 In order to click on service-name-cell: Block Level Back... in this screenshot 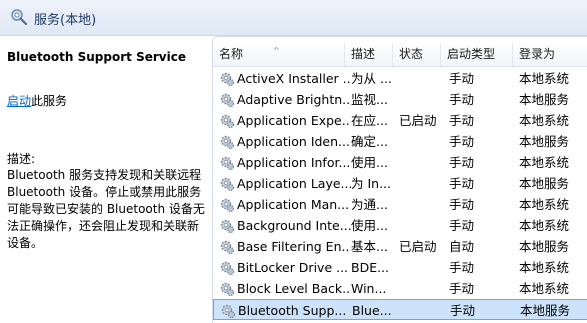, I will do `click(294, 288)`.